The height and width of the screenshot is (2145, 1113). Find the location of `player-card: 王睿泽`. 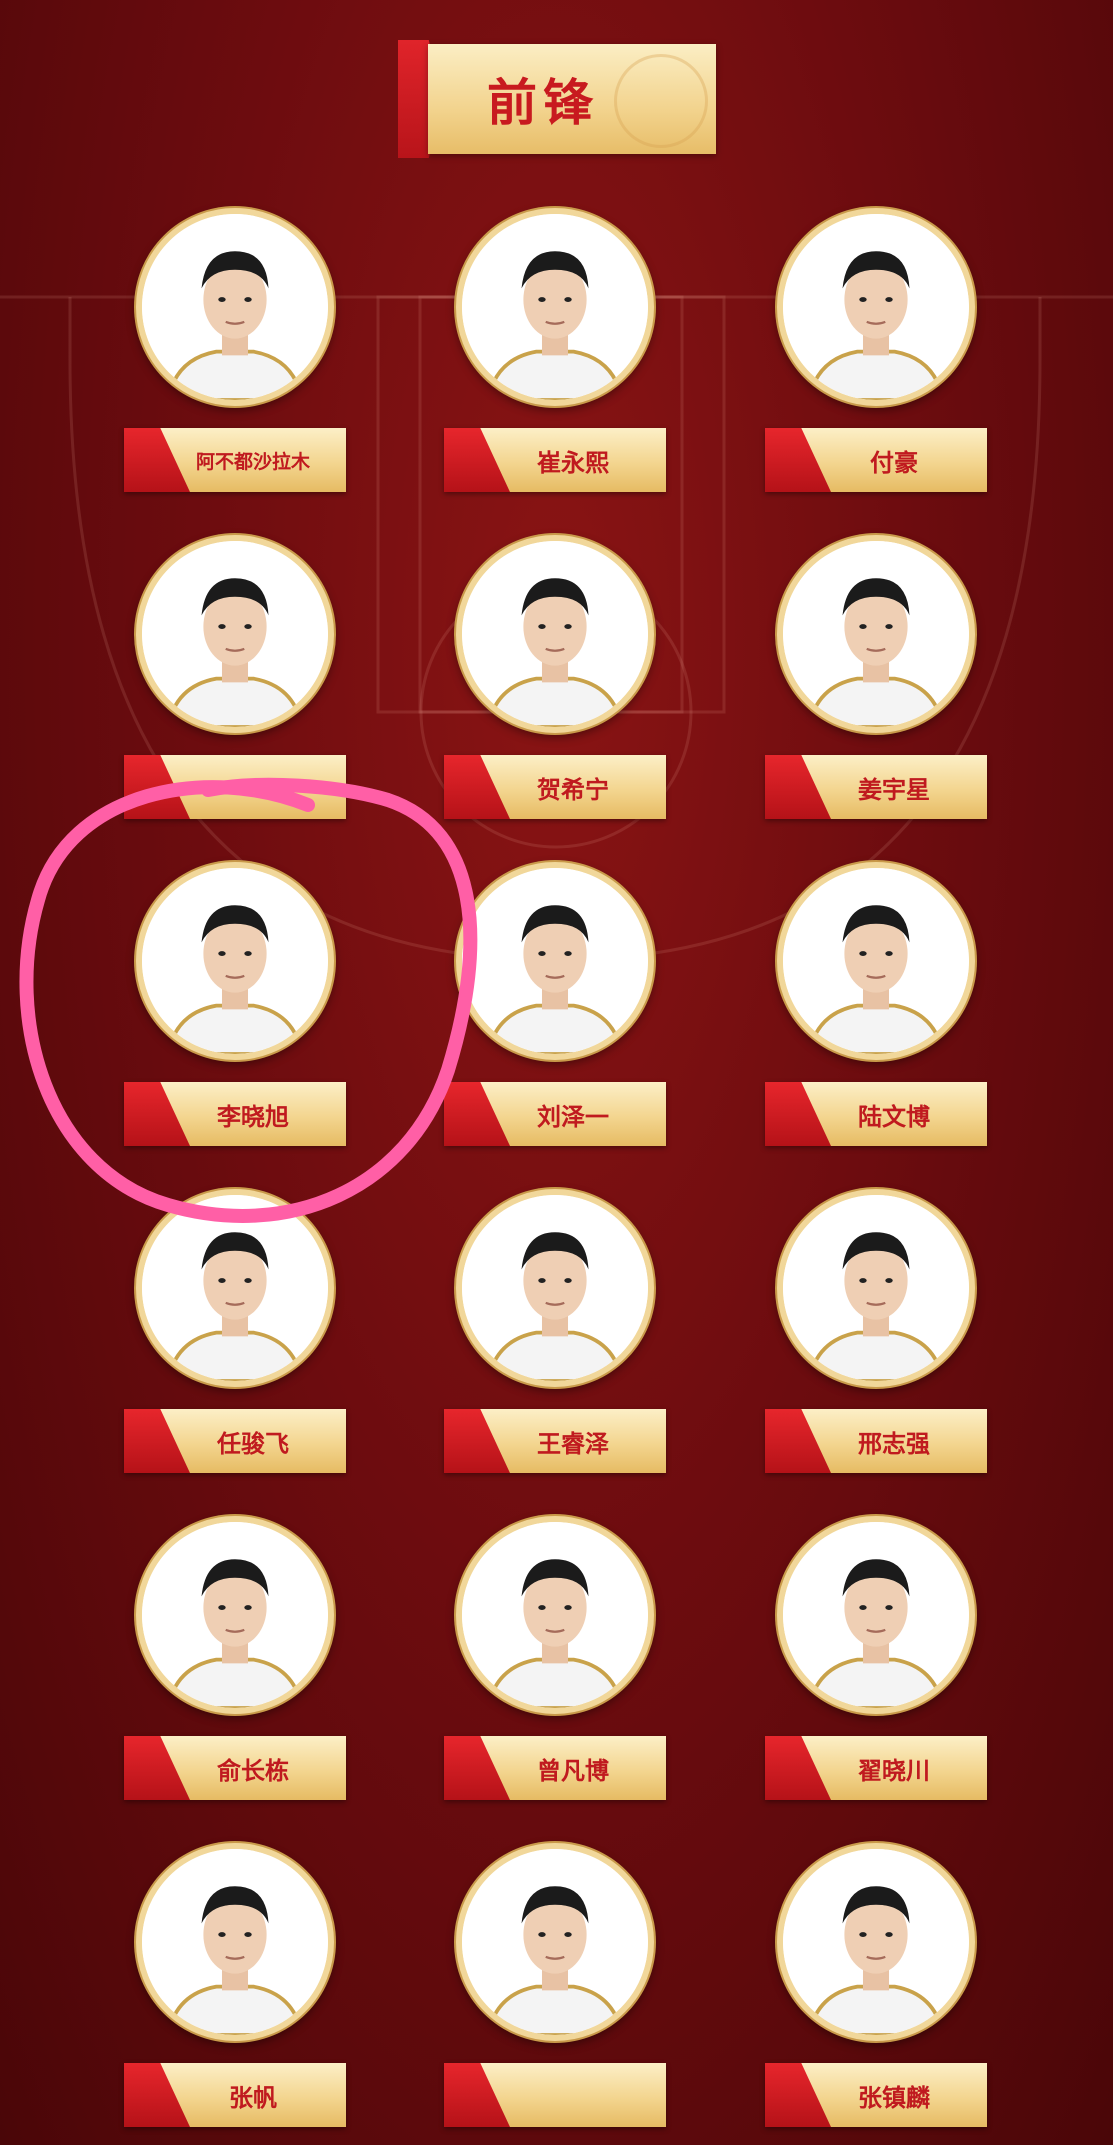

player-card: 王睿泽 is located at coordinates (555, 1331).